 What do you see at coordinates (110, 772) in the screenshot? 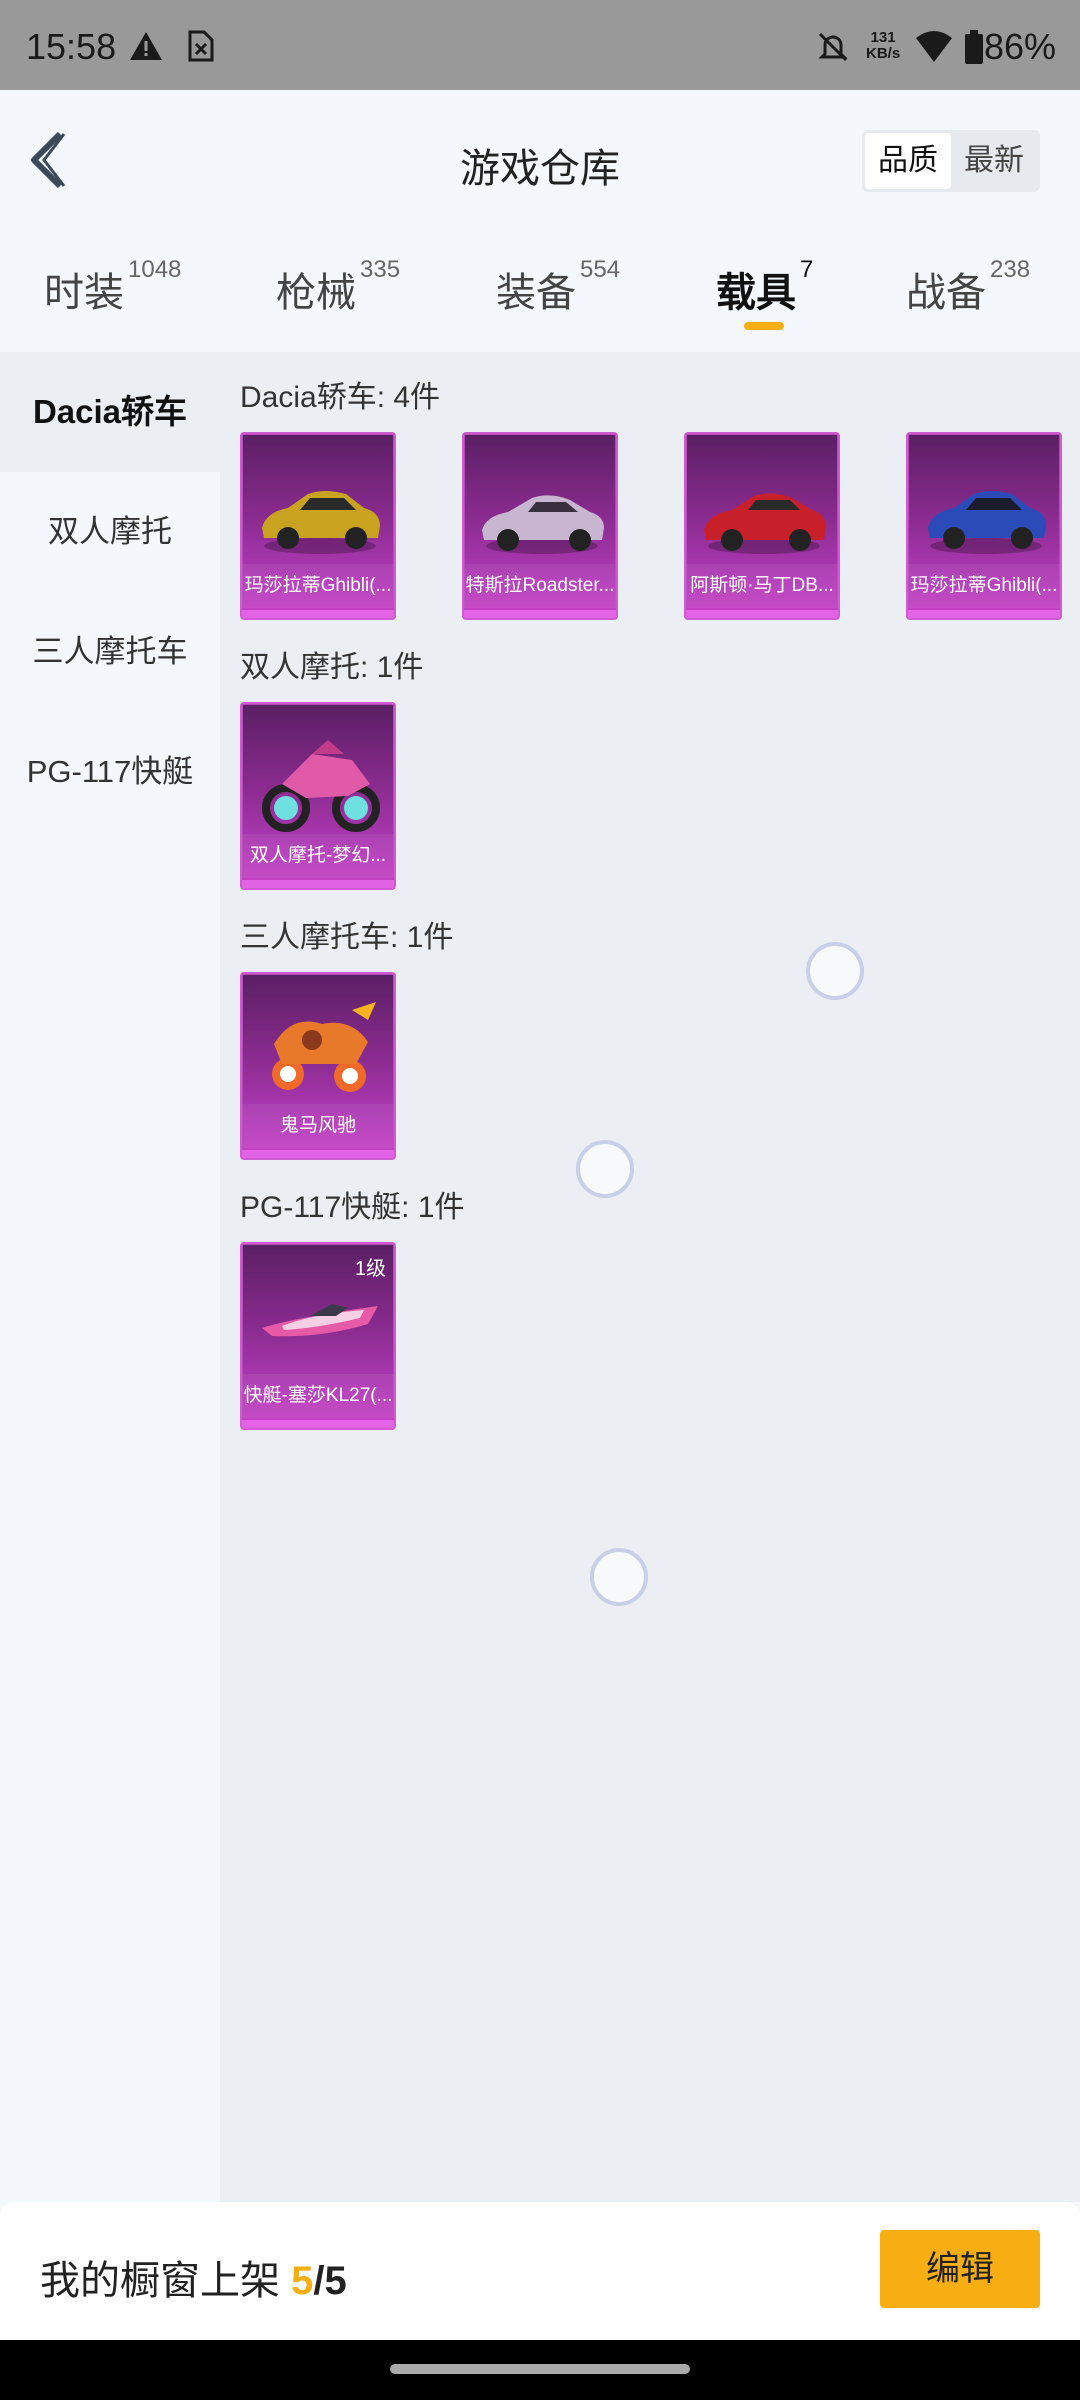
I see `sidebar-item-pg117-speedboat: PG-117快艇` at bounding box center [110, 772].